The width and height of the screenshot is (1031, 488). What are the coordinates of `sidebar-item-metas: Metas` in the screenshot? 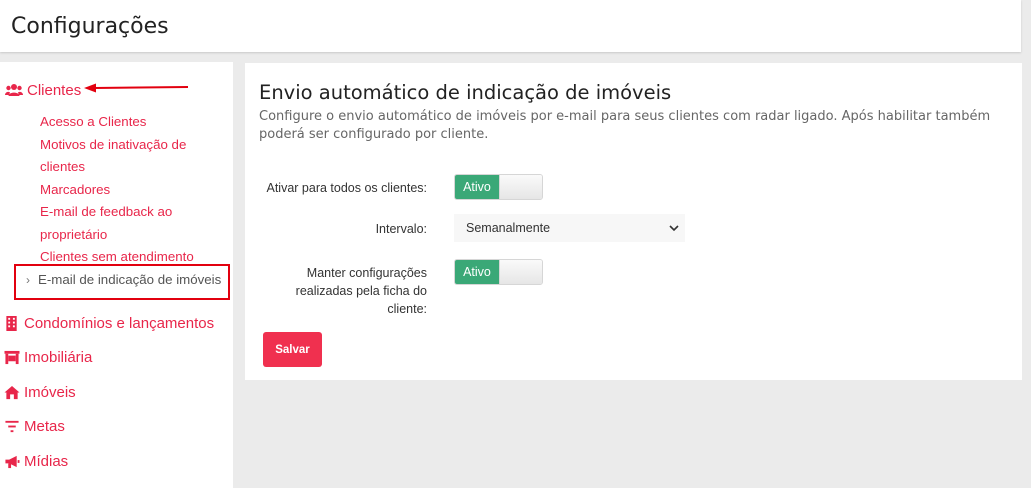 It's located at (34, 426).